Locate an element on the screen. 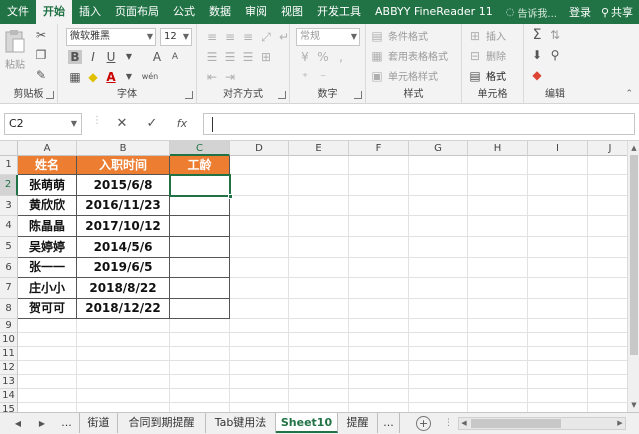 The image size is (639, 434). row-header: 12 is located at coordinates (9, 368).